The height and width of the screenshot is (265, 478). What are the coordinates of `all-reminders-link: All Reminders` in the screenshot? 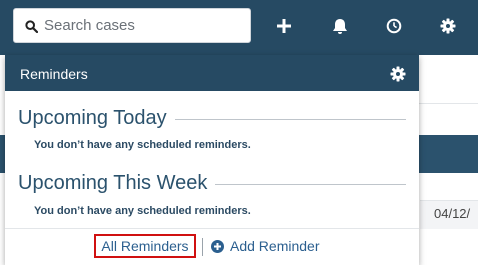 It's located at (145, 246).